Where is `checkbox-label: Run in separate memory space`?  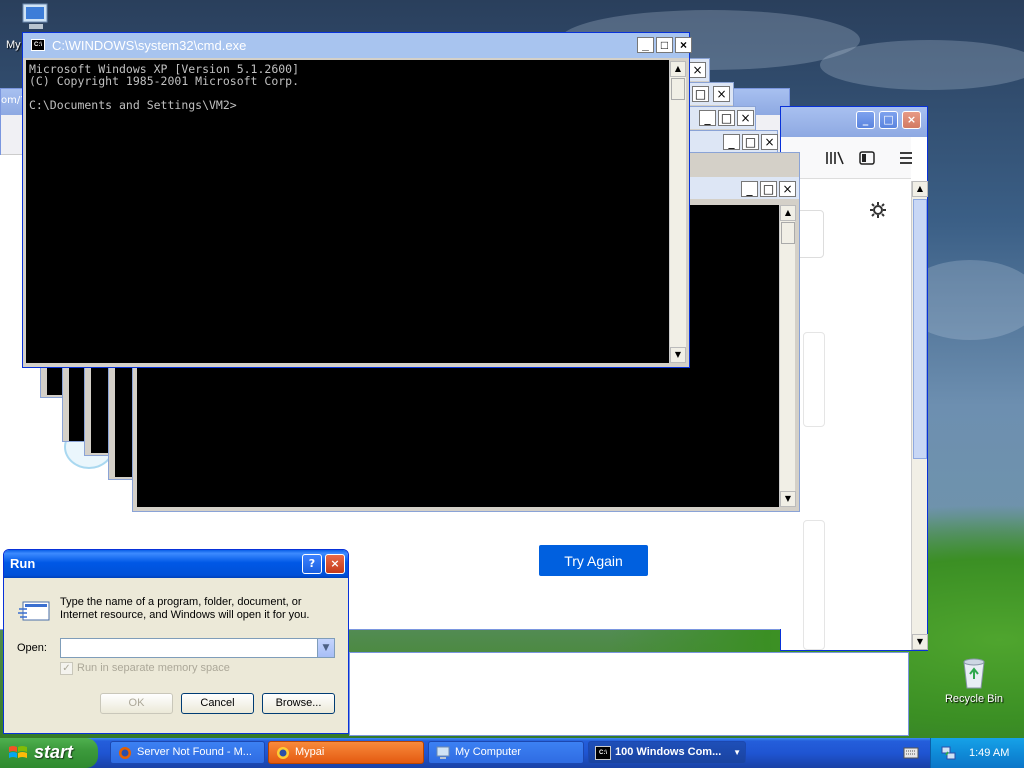 checkbox-label: Run in separate memory space is located at coordinates (153, 668).